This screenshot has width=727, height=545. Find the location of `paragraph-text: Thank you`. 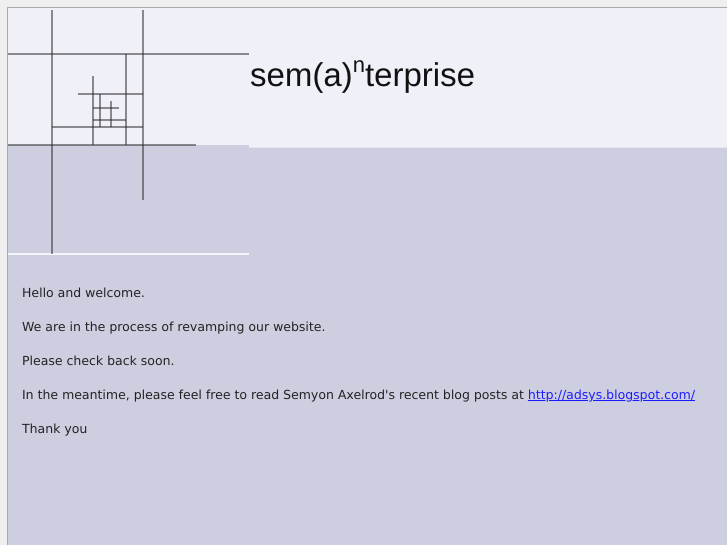

paragraph-text: Thank you is located at coordinates (55, 428).